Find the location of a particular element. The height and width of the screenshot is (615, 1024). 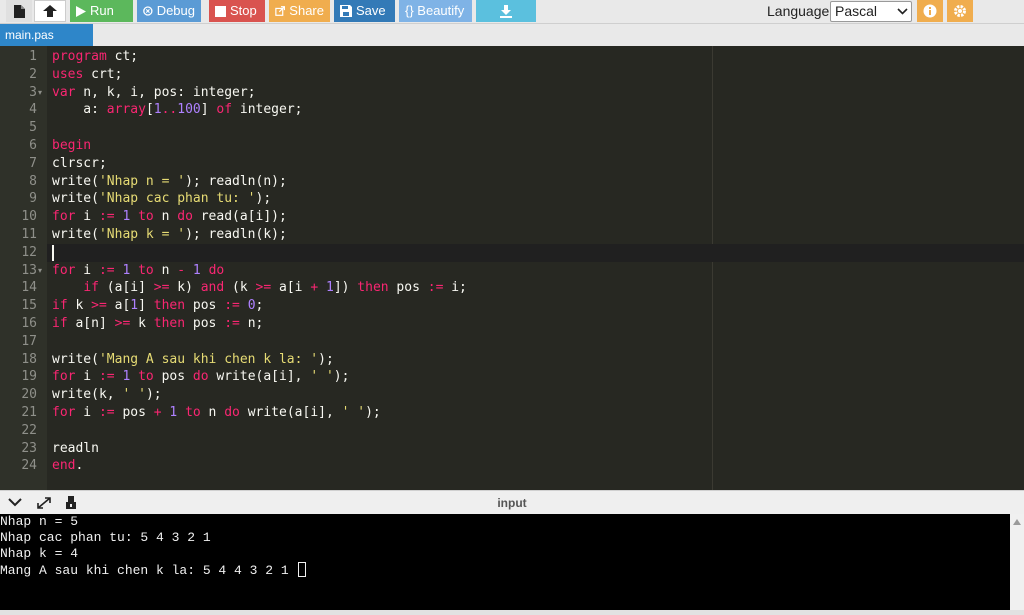

line-number: 19 is located at coordinates (29, 377).